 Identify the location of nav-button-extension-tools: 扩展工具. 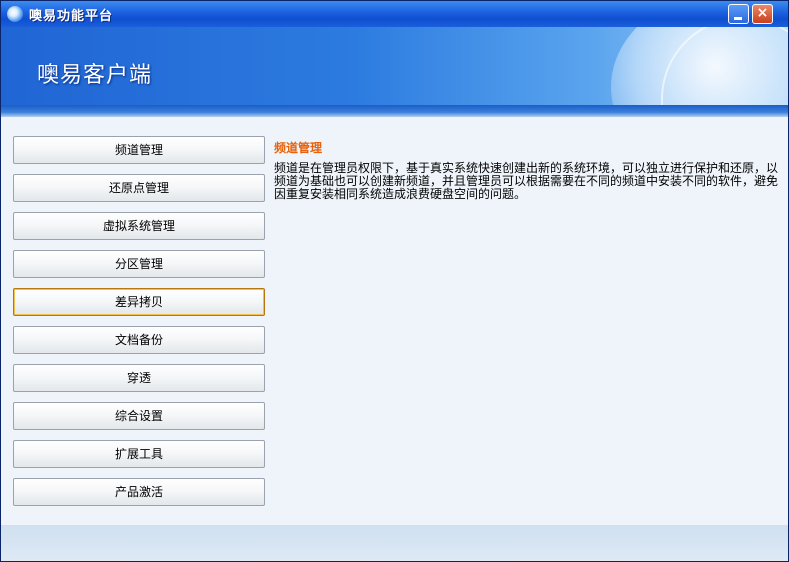
(139, 454).